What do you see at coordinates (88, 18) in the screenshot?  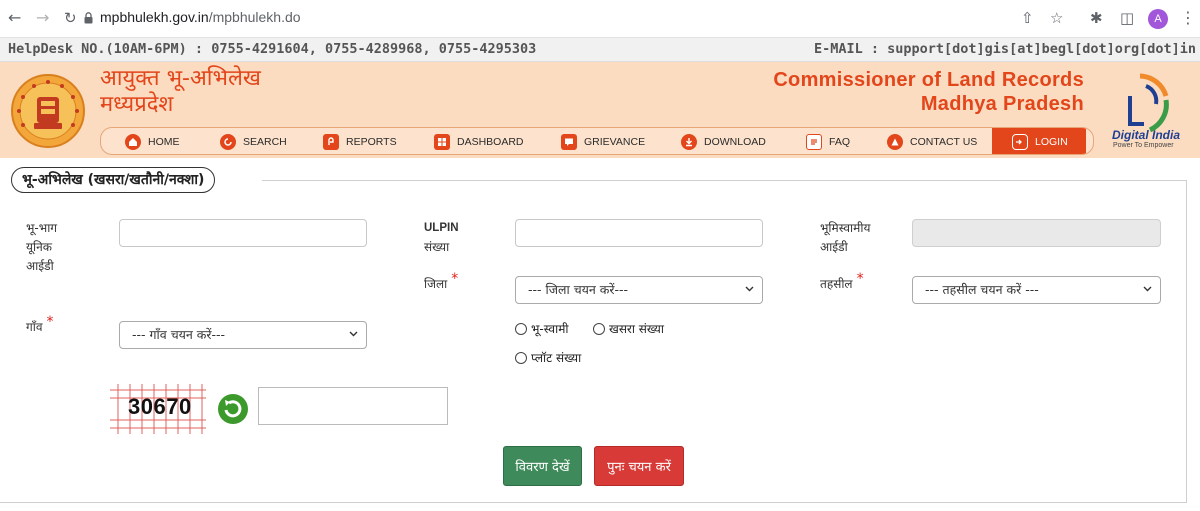 I see `lock-icon` at bounding box center [88, 18].